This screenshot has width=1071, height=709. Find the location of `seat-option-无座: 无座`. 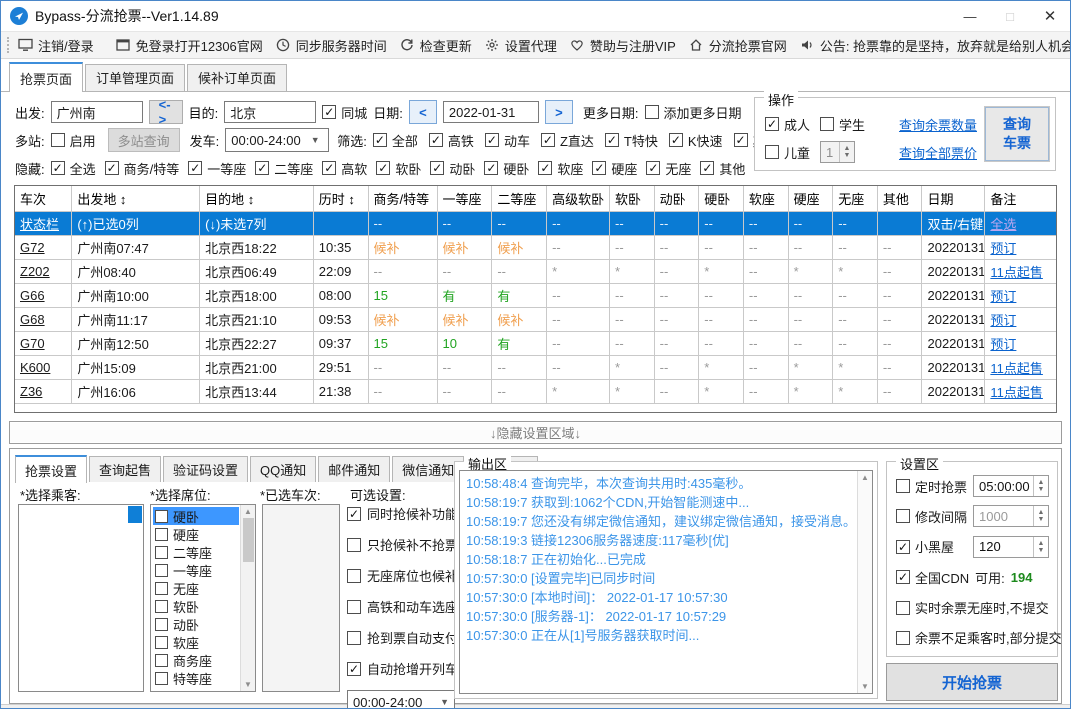

seat-option-无座: 无座 is located at coordinates (196, 588).